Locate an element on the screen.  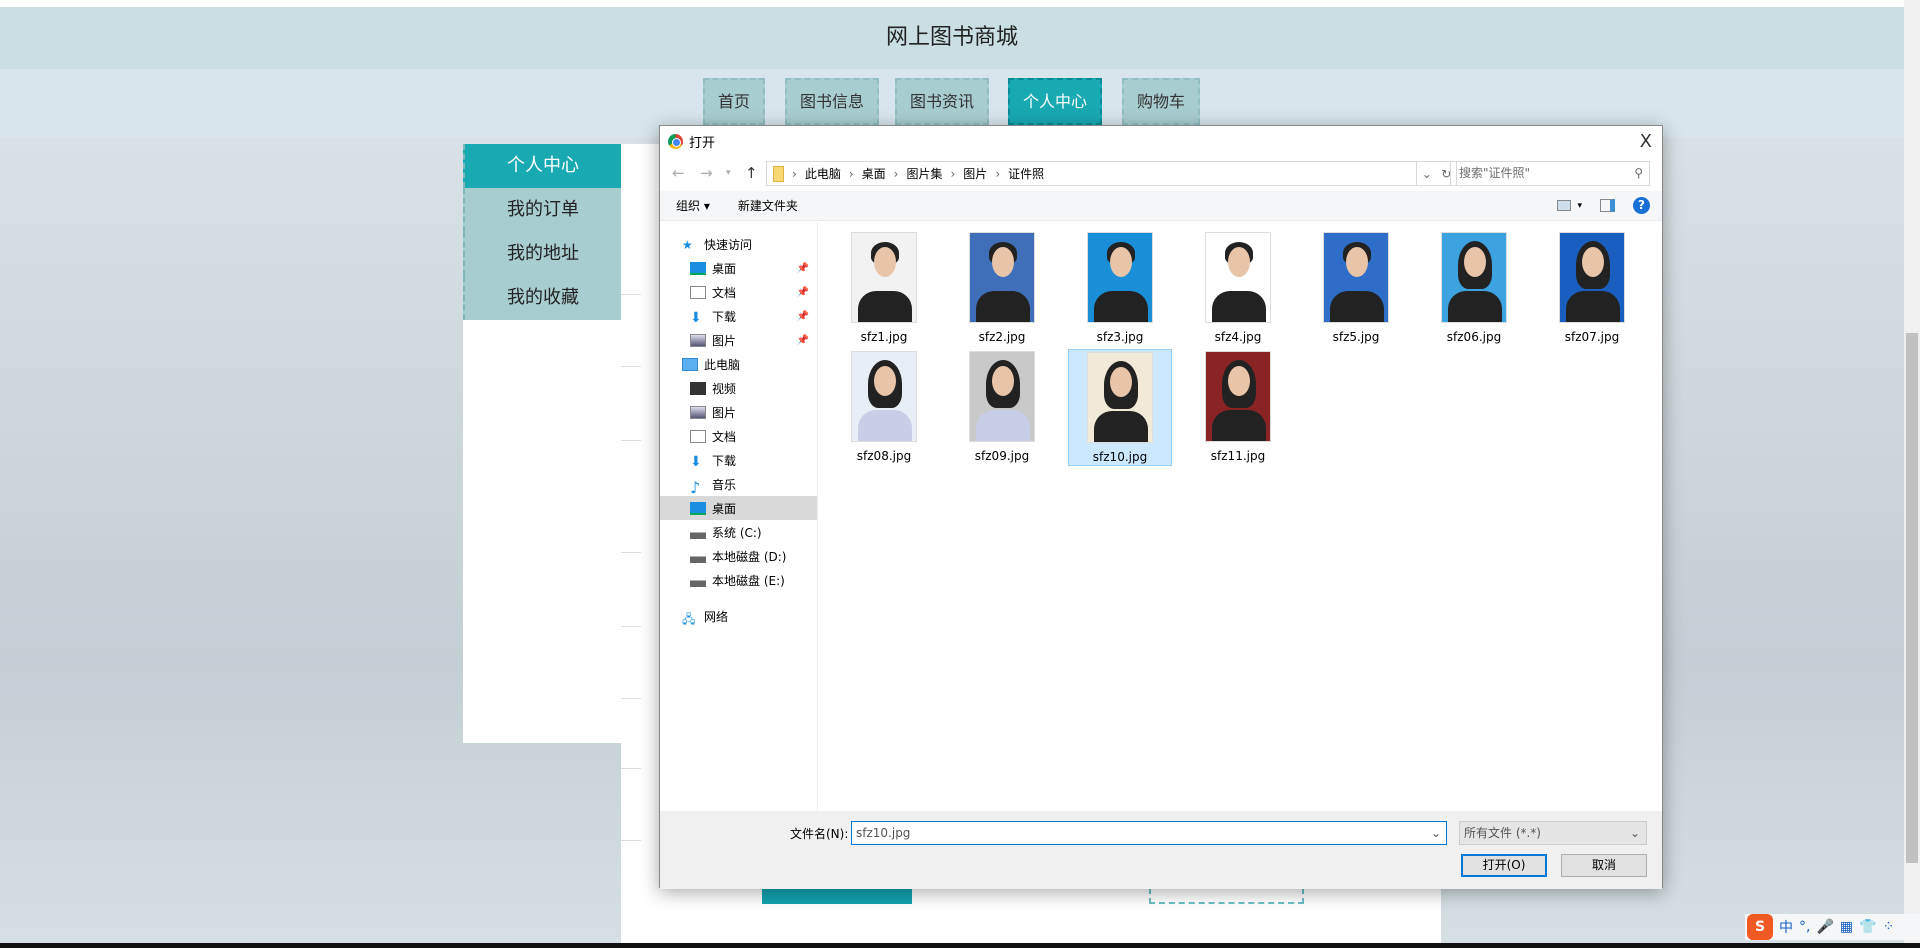
nav-item: 本地磁盘 (D:) is located at coordinates (738, 556).